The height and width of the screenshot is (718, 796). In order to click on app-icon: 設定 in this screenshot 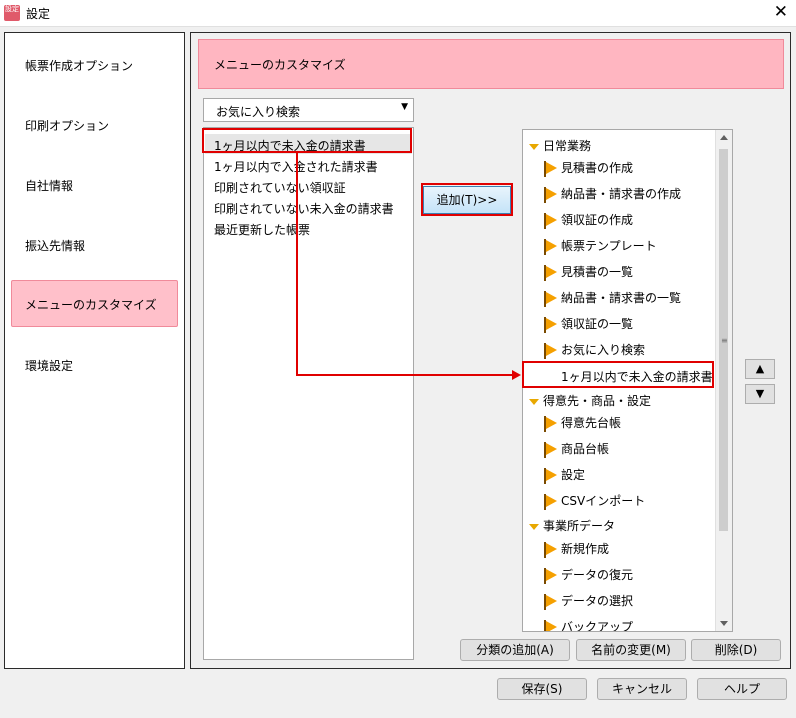, I will do `click(12, 13)`.